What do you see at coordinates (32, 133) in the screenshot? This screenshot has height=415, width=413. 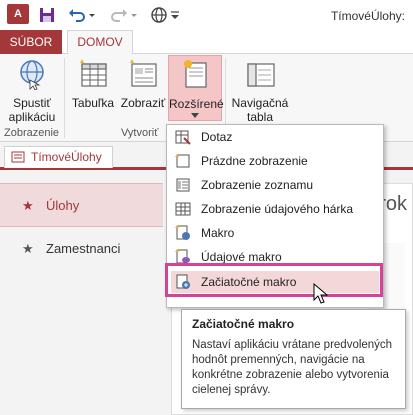 I see `group-label-views: Zobrazenie` at bounding box center [32, 133].